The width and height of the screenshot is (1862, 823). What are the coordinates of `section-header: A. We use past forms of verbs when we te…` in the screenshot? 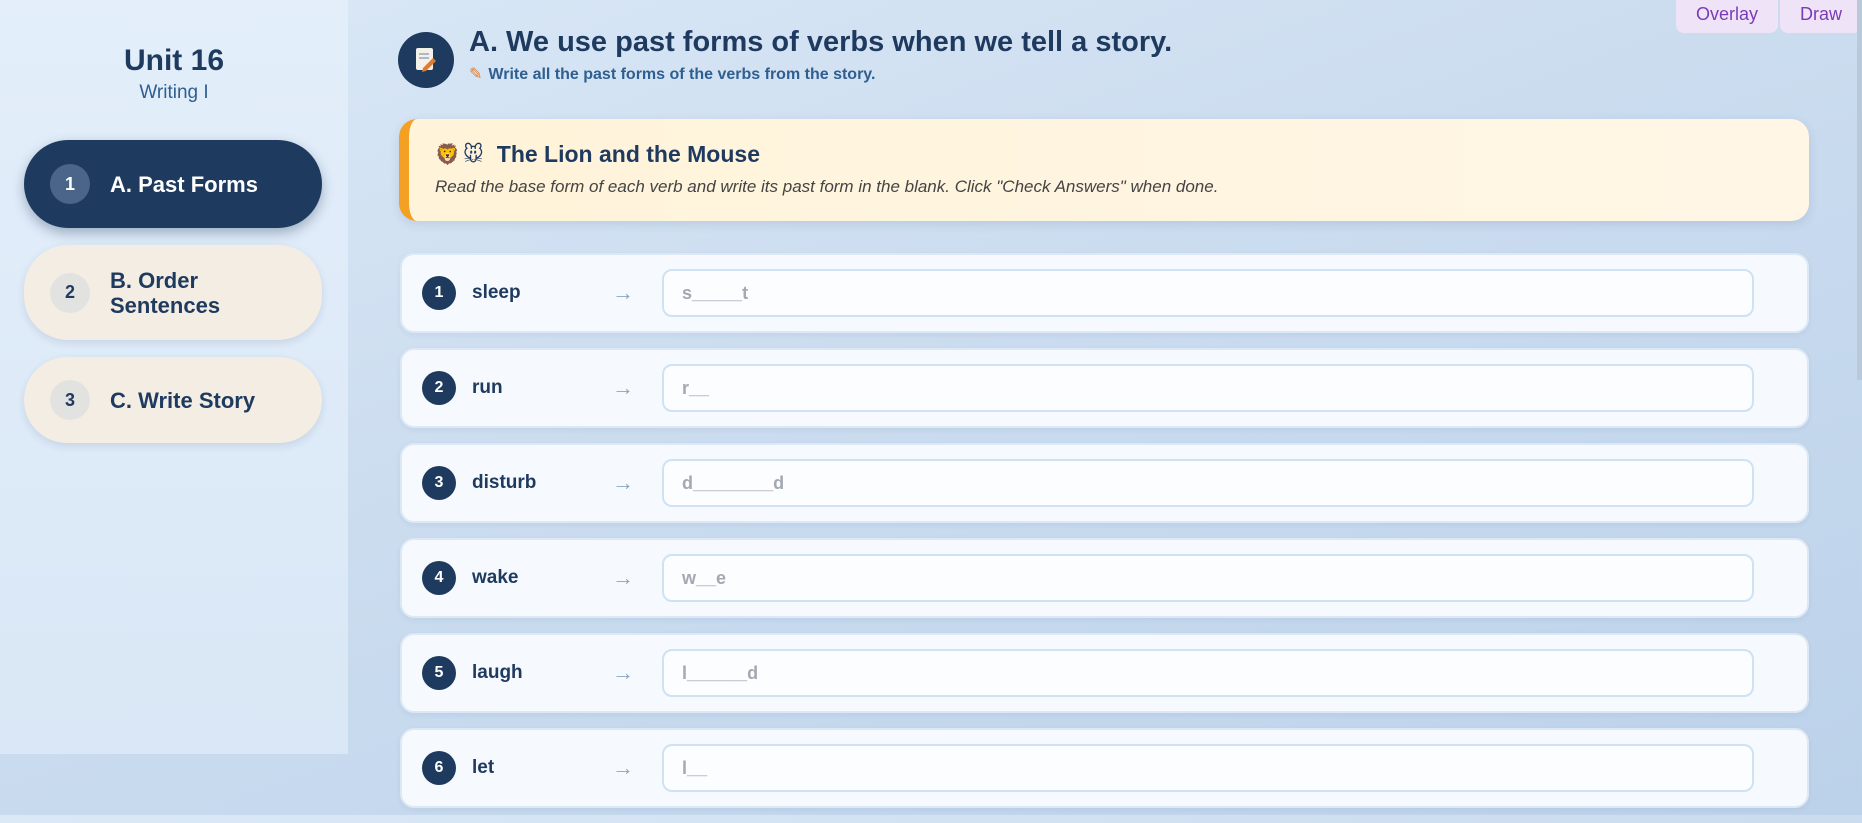 It's located at (785, 57).